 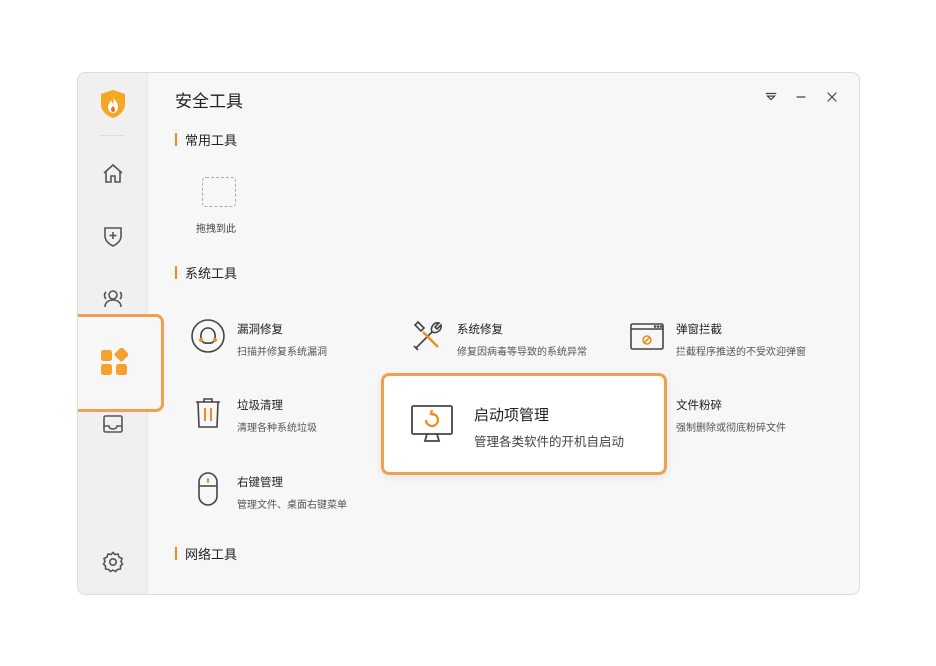 I want to click on sidebar-item-settings, so click(x=113, y=562).